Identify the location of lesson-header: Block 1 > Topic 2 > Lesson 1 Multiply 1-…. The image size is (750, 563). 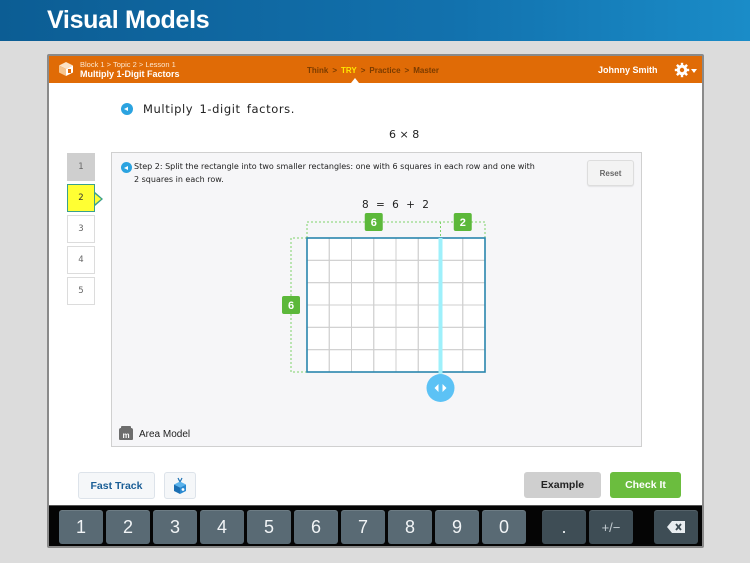
(375, 69).